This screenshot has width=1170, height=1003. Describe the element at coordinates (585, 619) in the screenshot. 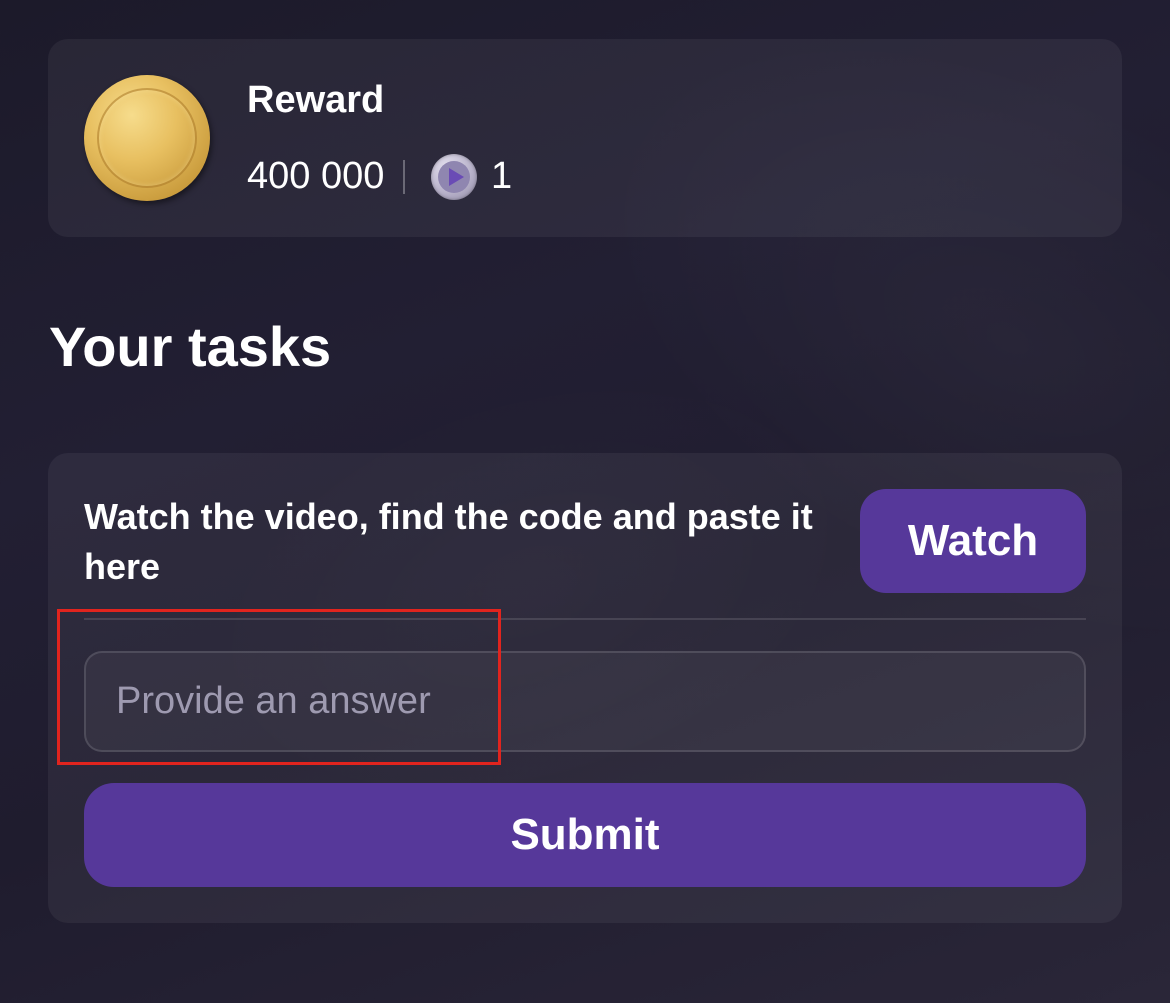

I see `divider` at that location.